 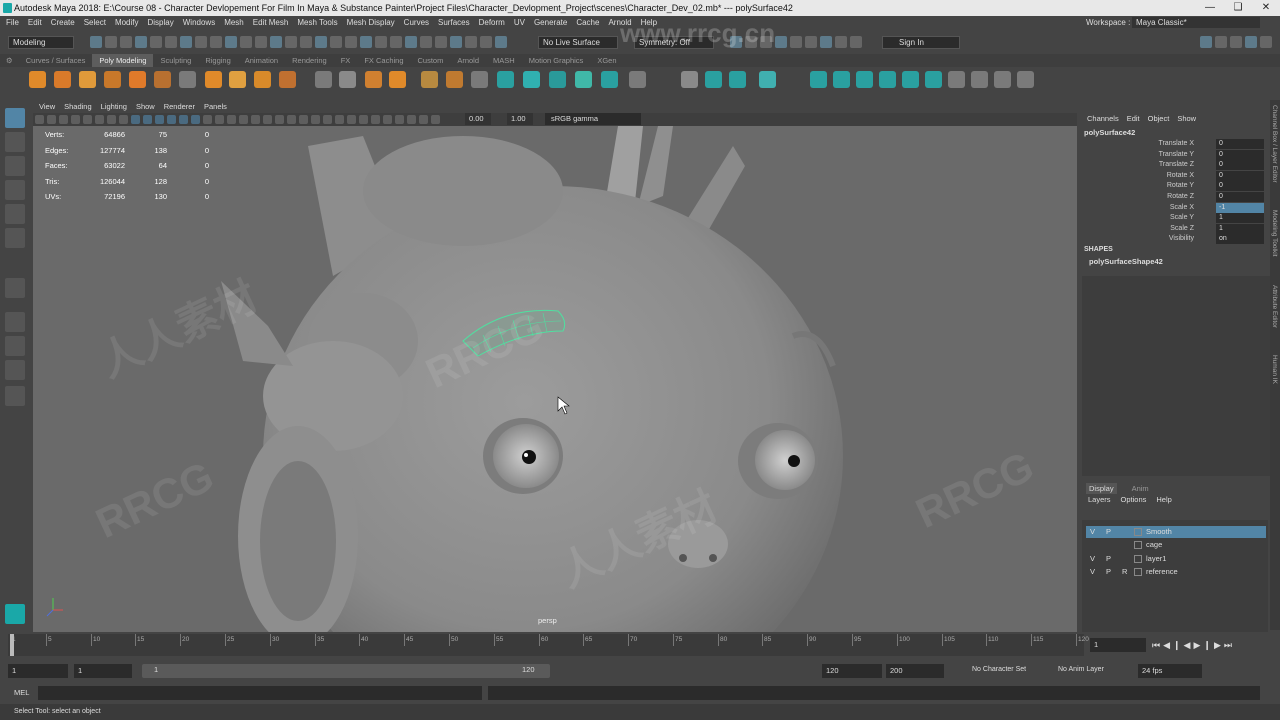 What do you see at coordinates (1196, 22) in the screenshot?
I see `workspace-dropdown: Maya Classic*` at bounding box center [1196, 22].